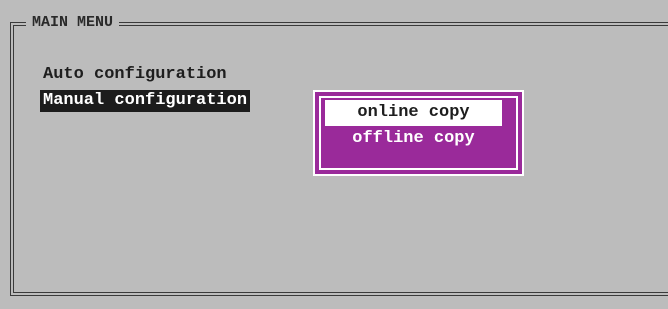  What do you see at coordinates (413, 139) in the screenshot?
I see `option-offline-copy: offline copy` at bounding box center [413, 139].